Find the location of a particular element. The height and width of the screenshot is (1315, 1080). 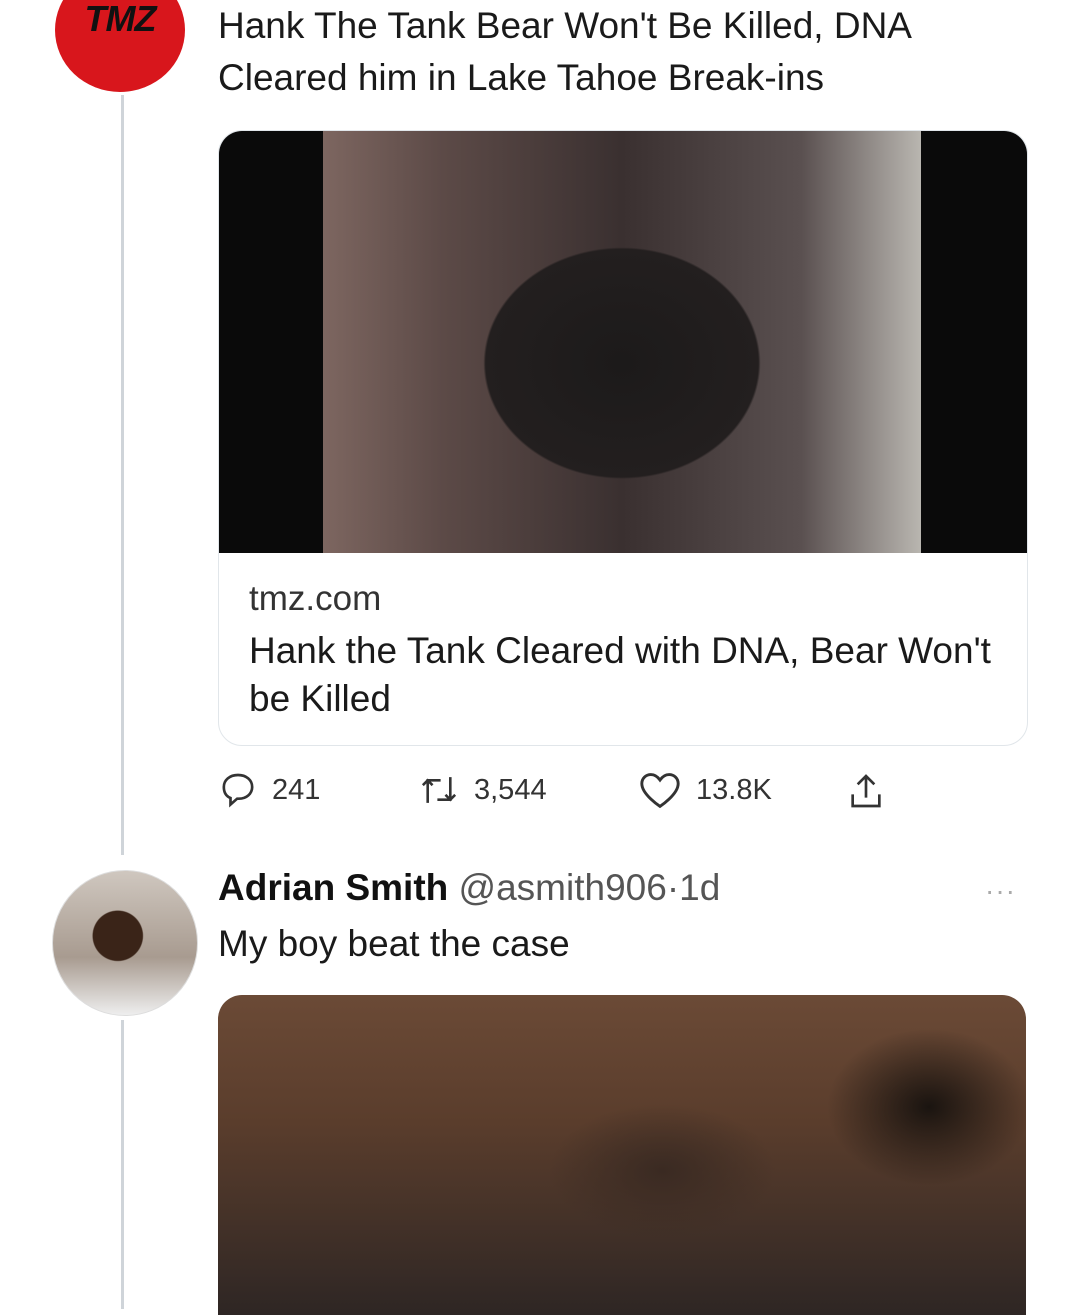

share-button is located at coordinates (866, 791).